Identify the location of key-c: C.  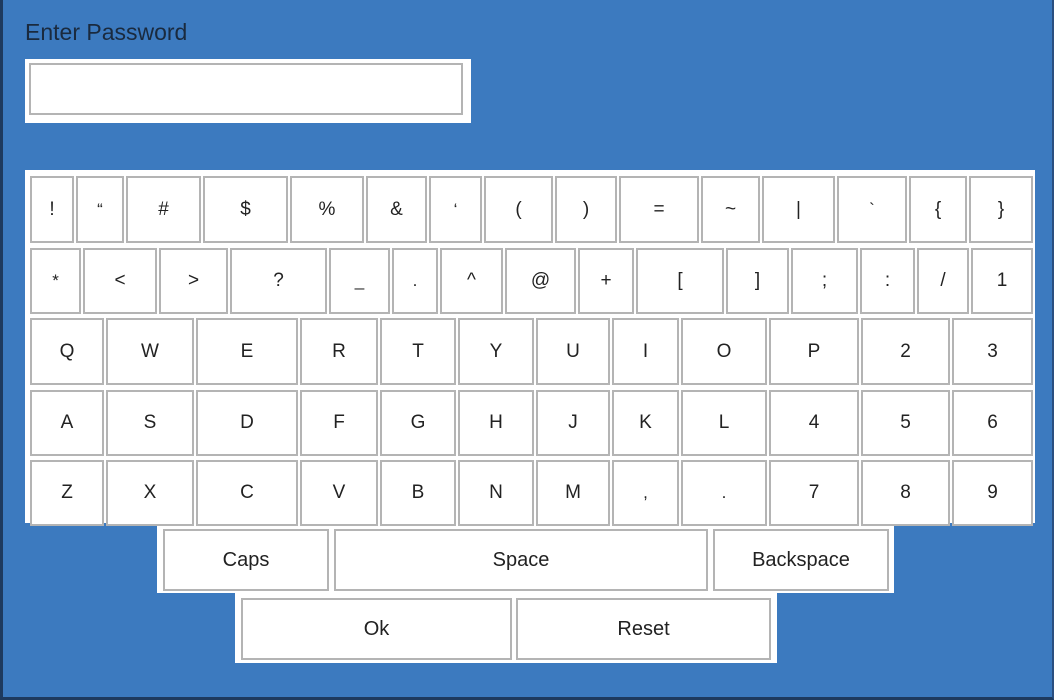
(247, 493).